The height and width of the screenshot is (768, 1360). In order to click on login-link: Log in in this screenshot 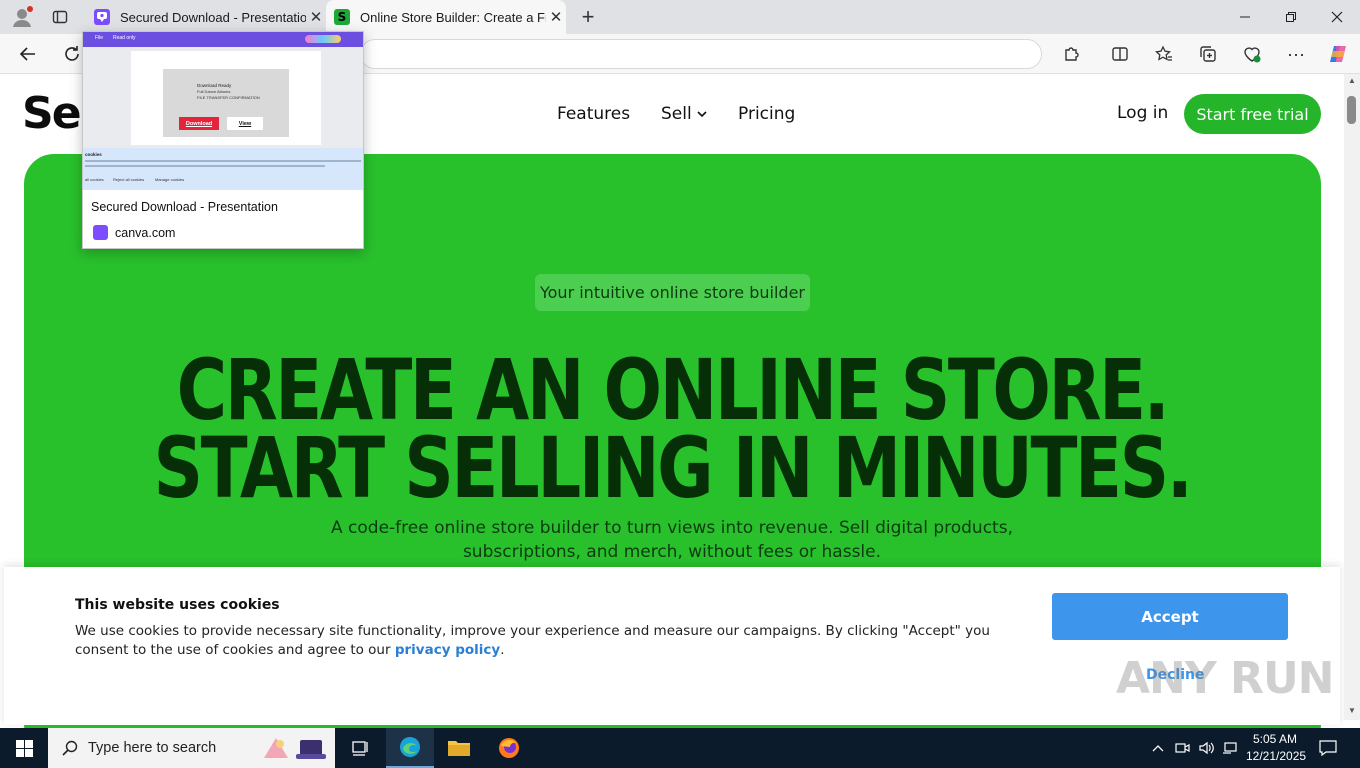, I will do `click(1142, 113)`.